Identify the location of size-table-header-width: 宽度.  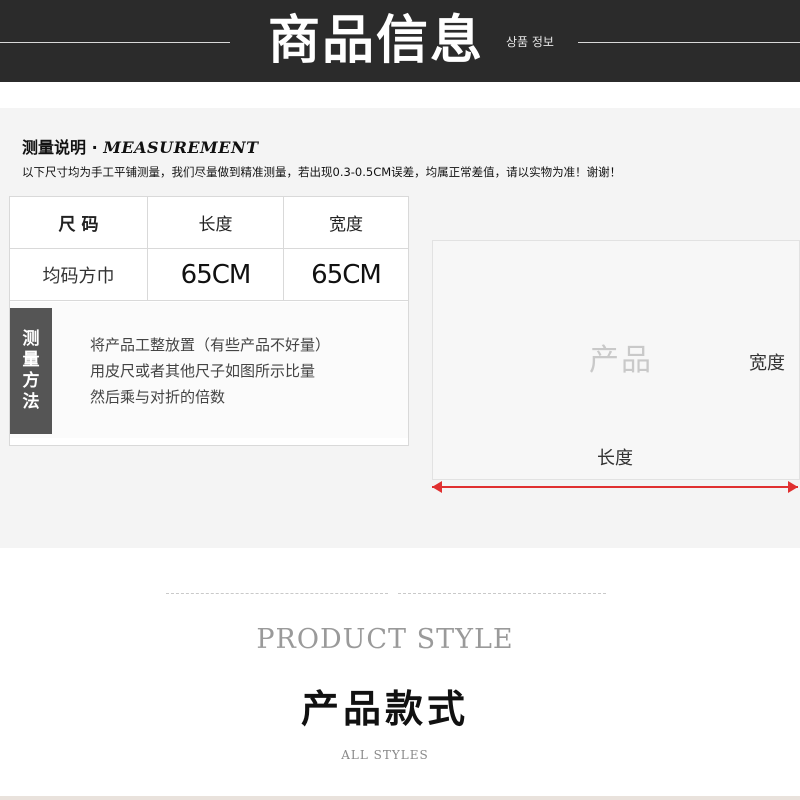
(346, 223).